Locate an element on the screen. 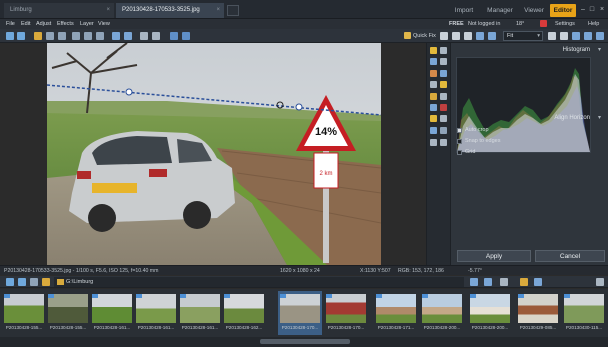 This screenshot has height=347, width=608. lasso-tool-icon is located at coordinates (443, 118).